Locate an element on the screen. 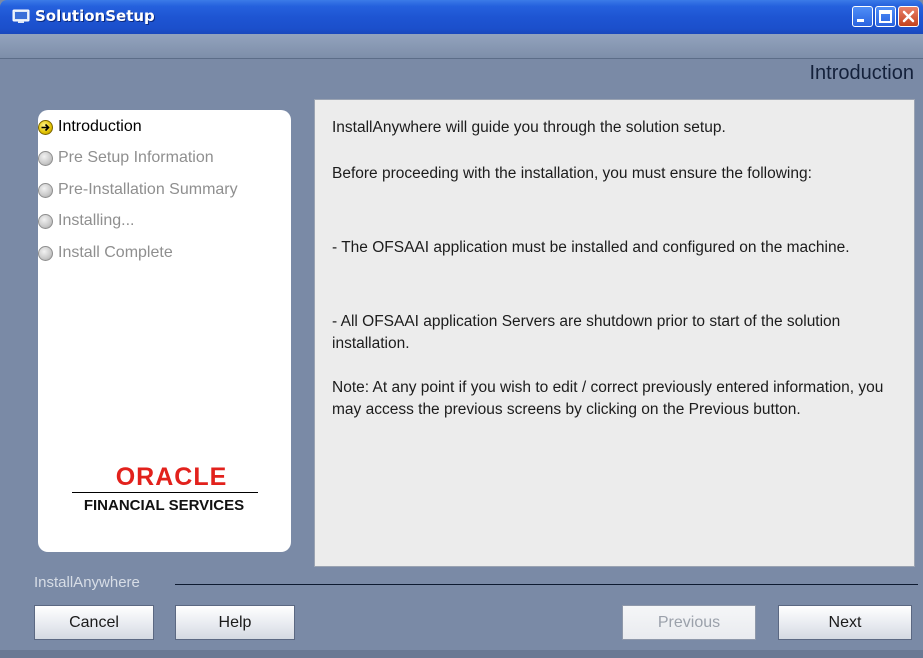  current-step-arrow-icon is located at coordinates (45, 127).